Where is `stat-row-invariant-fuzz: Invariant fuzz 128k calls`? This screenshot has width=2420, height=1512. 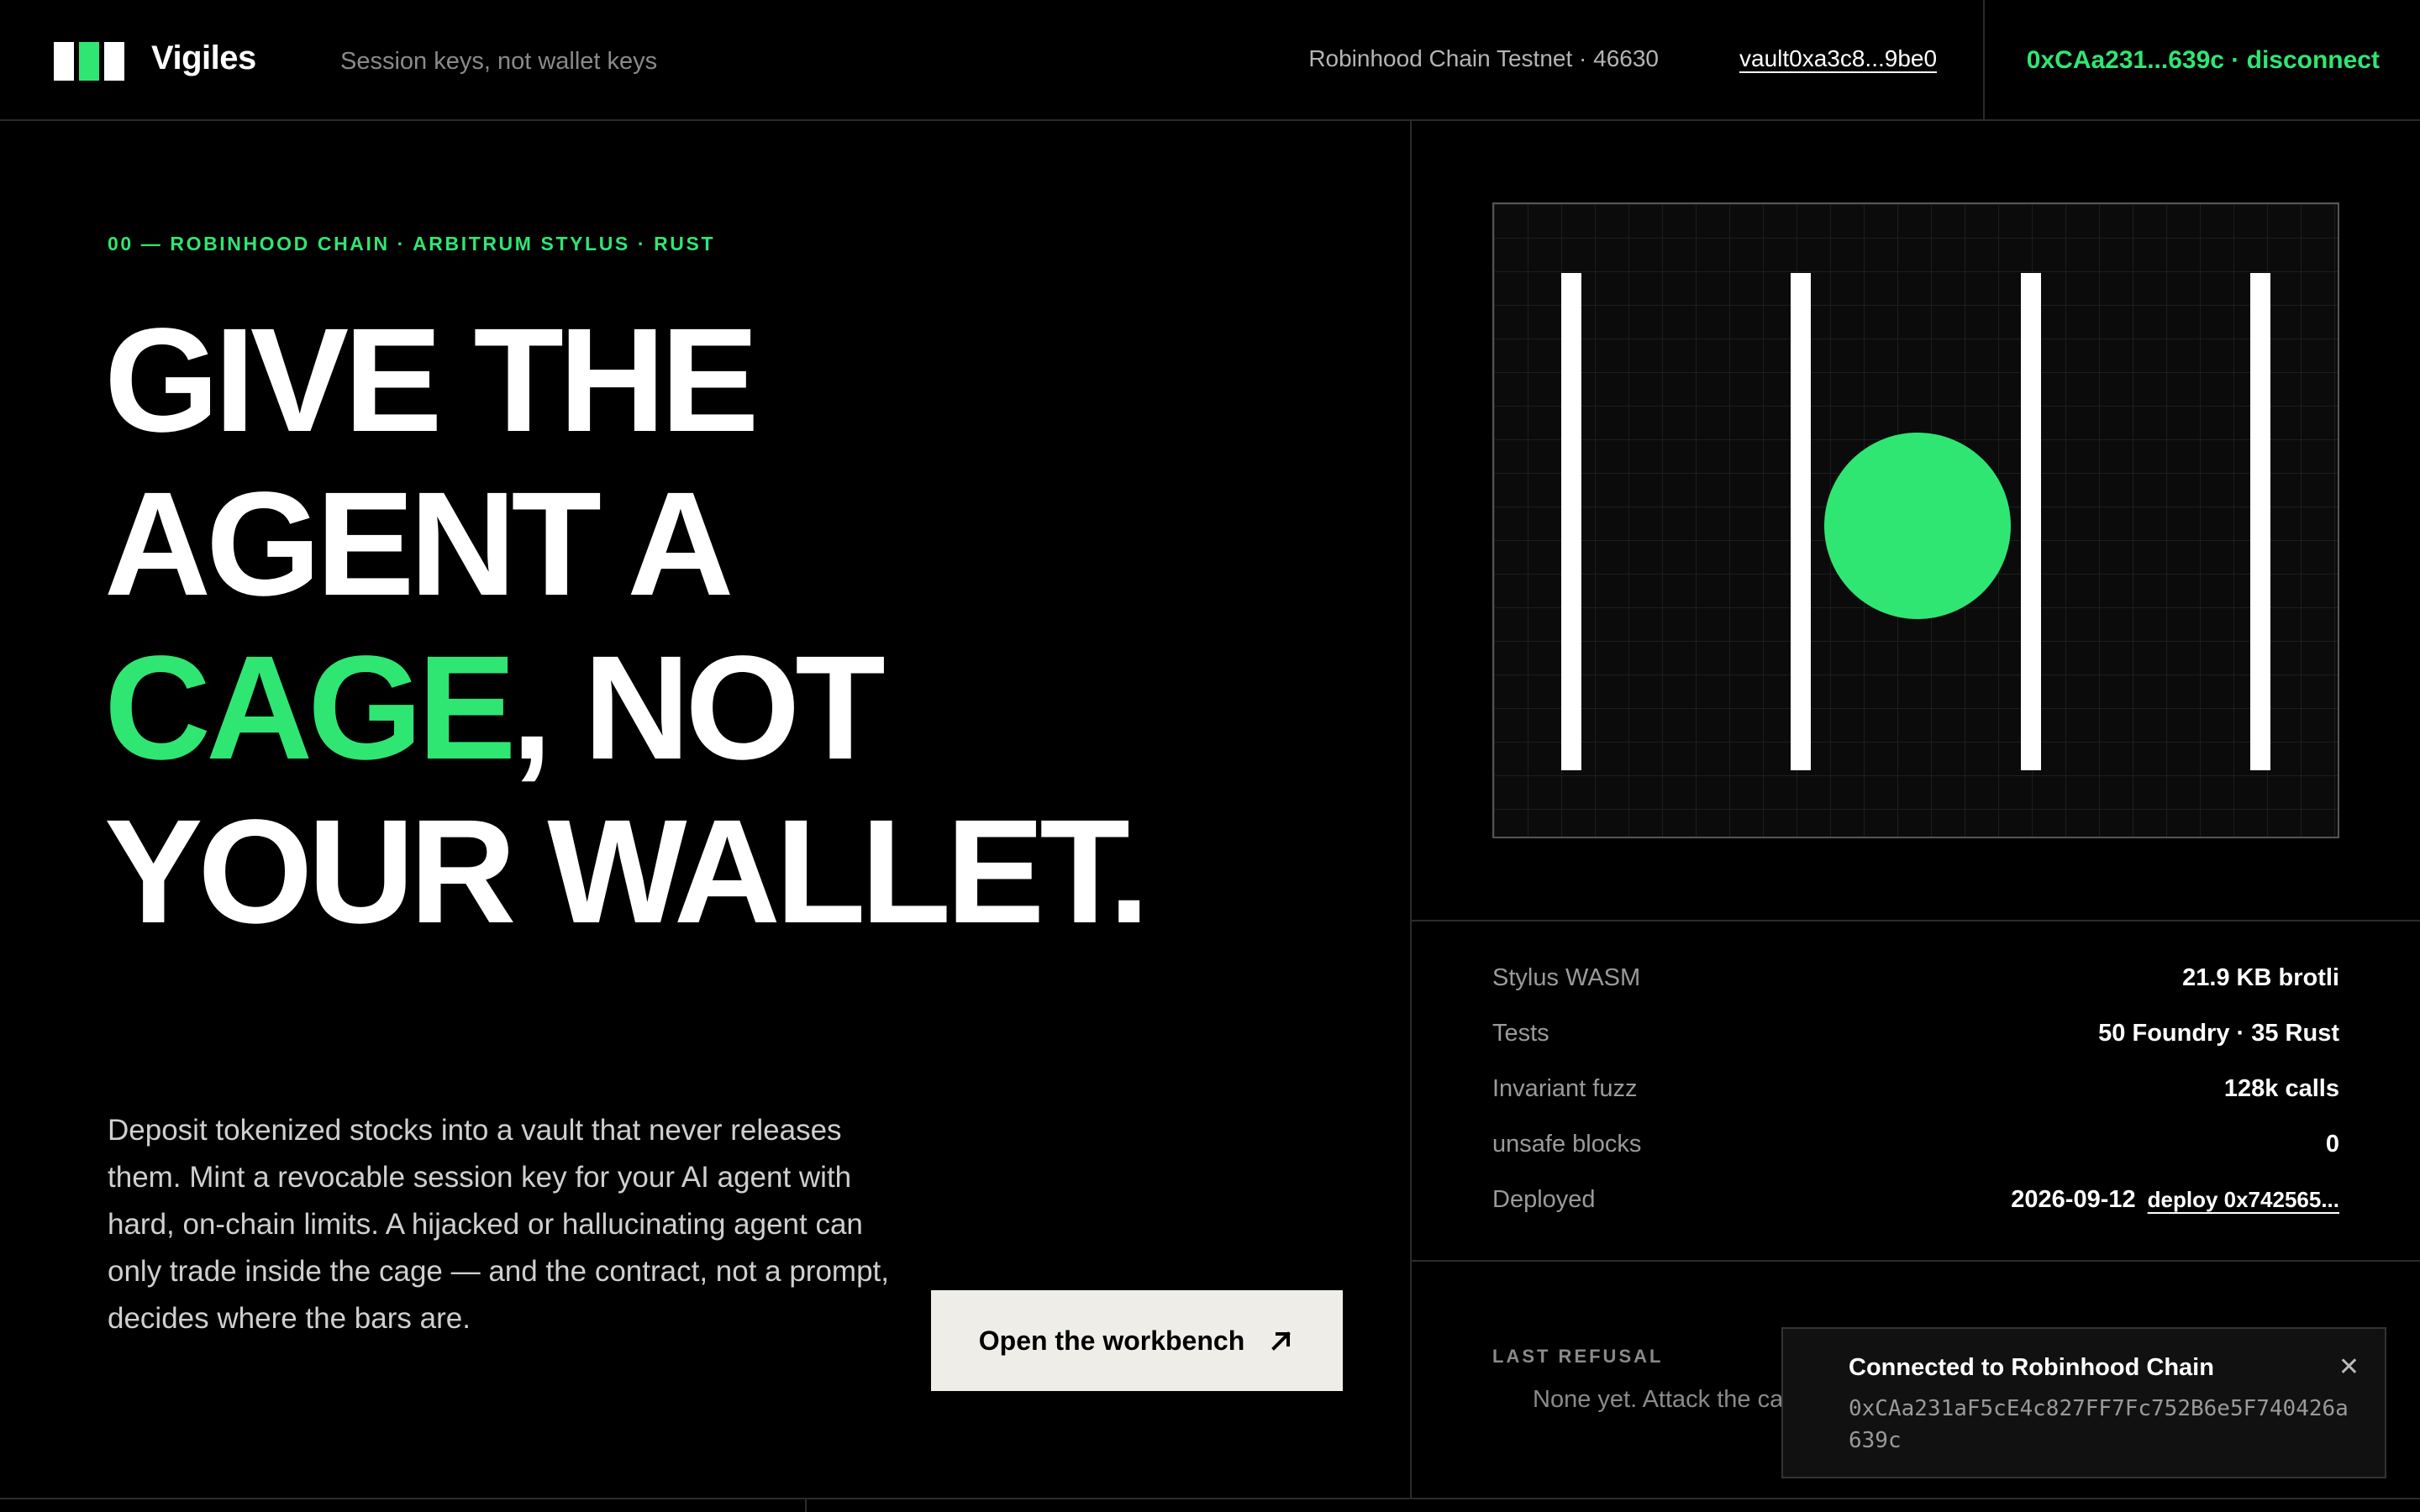 stat-row-invariant-fuzz: Invariant fuzz 128k calls is located at coordinates (1916, 1099).